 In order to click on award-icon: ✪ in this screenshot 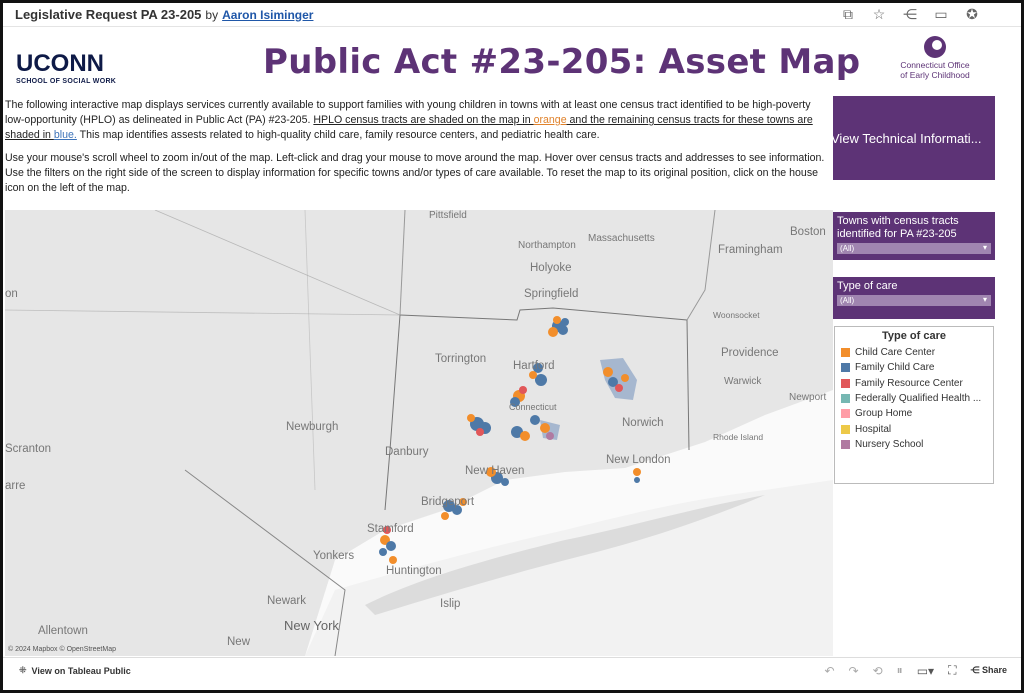, I will do `click(972, 14)`.